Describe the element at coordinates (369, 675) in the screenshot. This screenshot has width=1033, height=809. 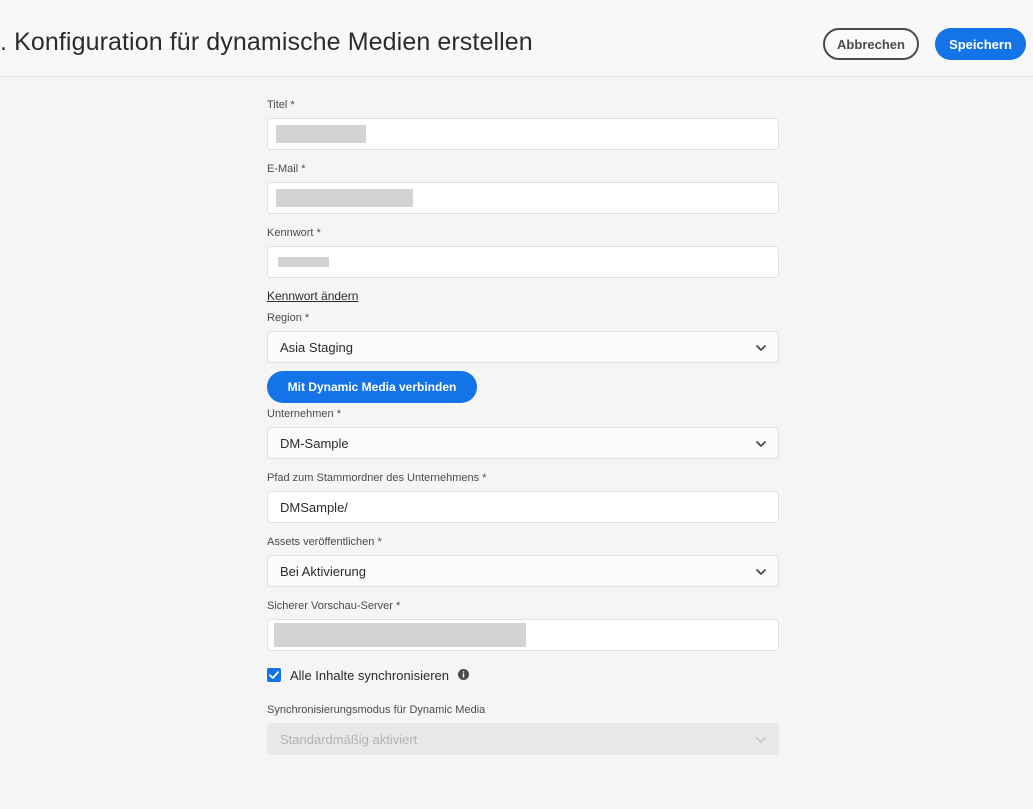
I see `sync-all-label: Alle Inhalte synchronisieren` at that location.